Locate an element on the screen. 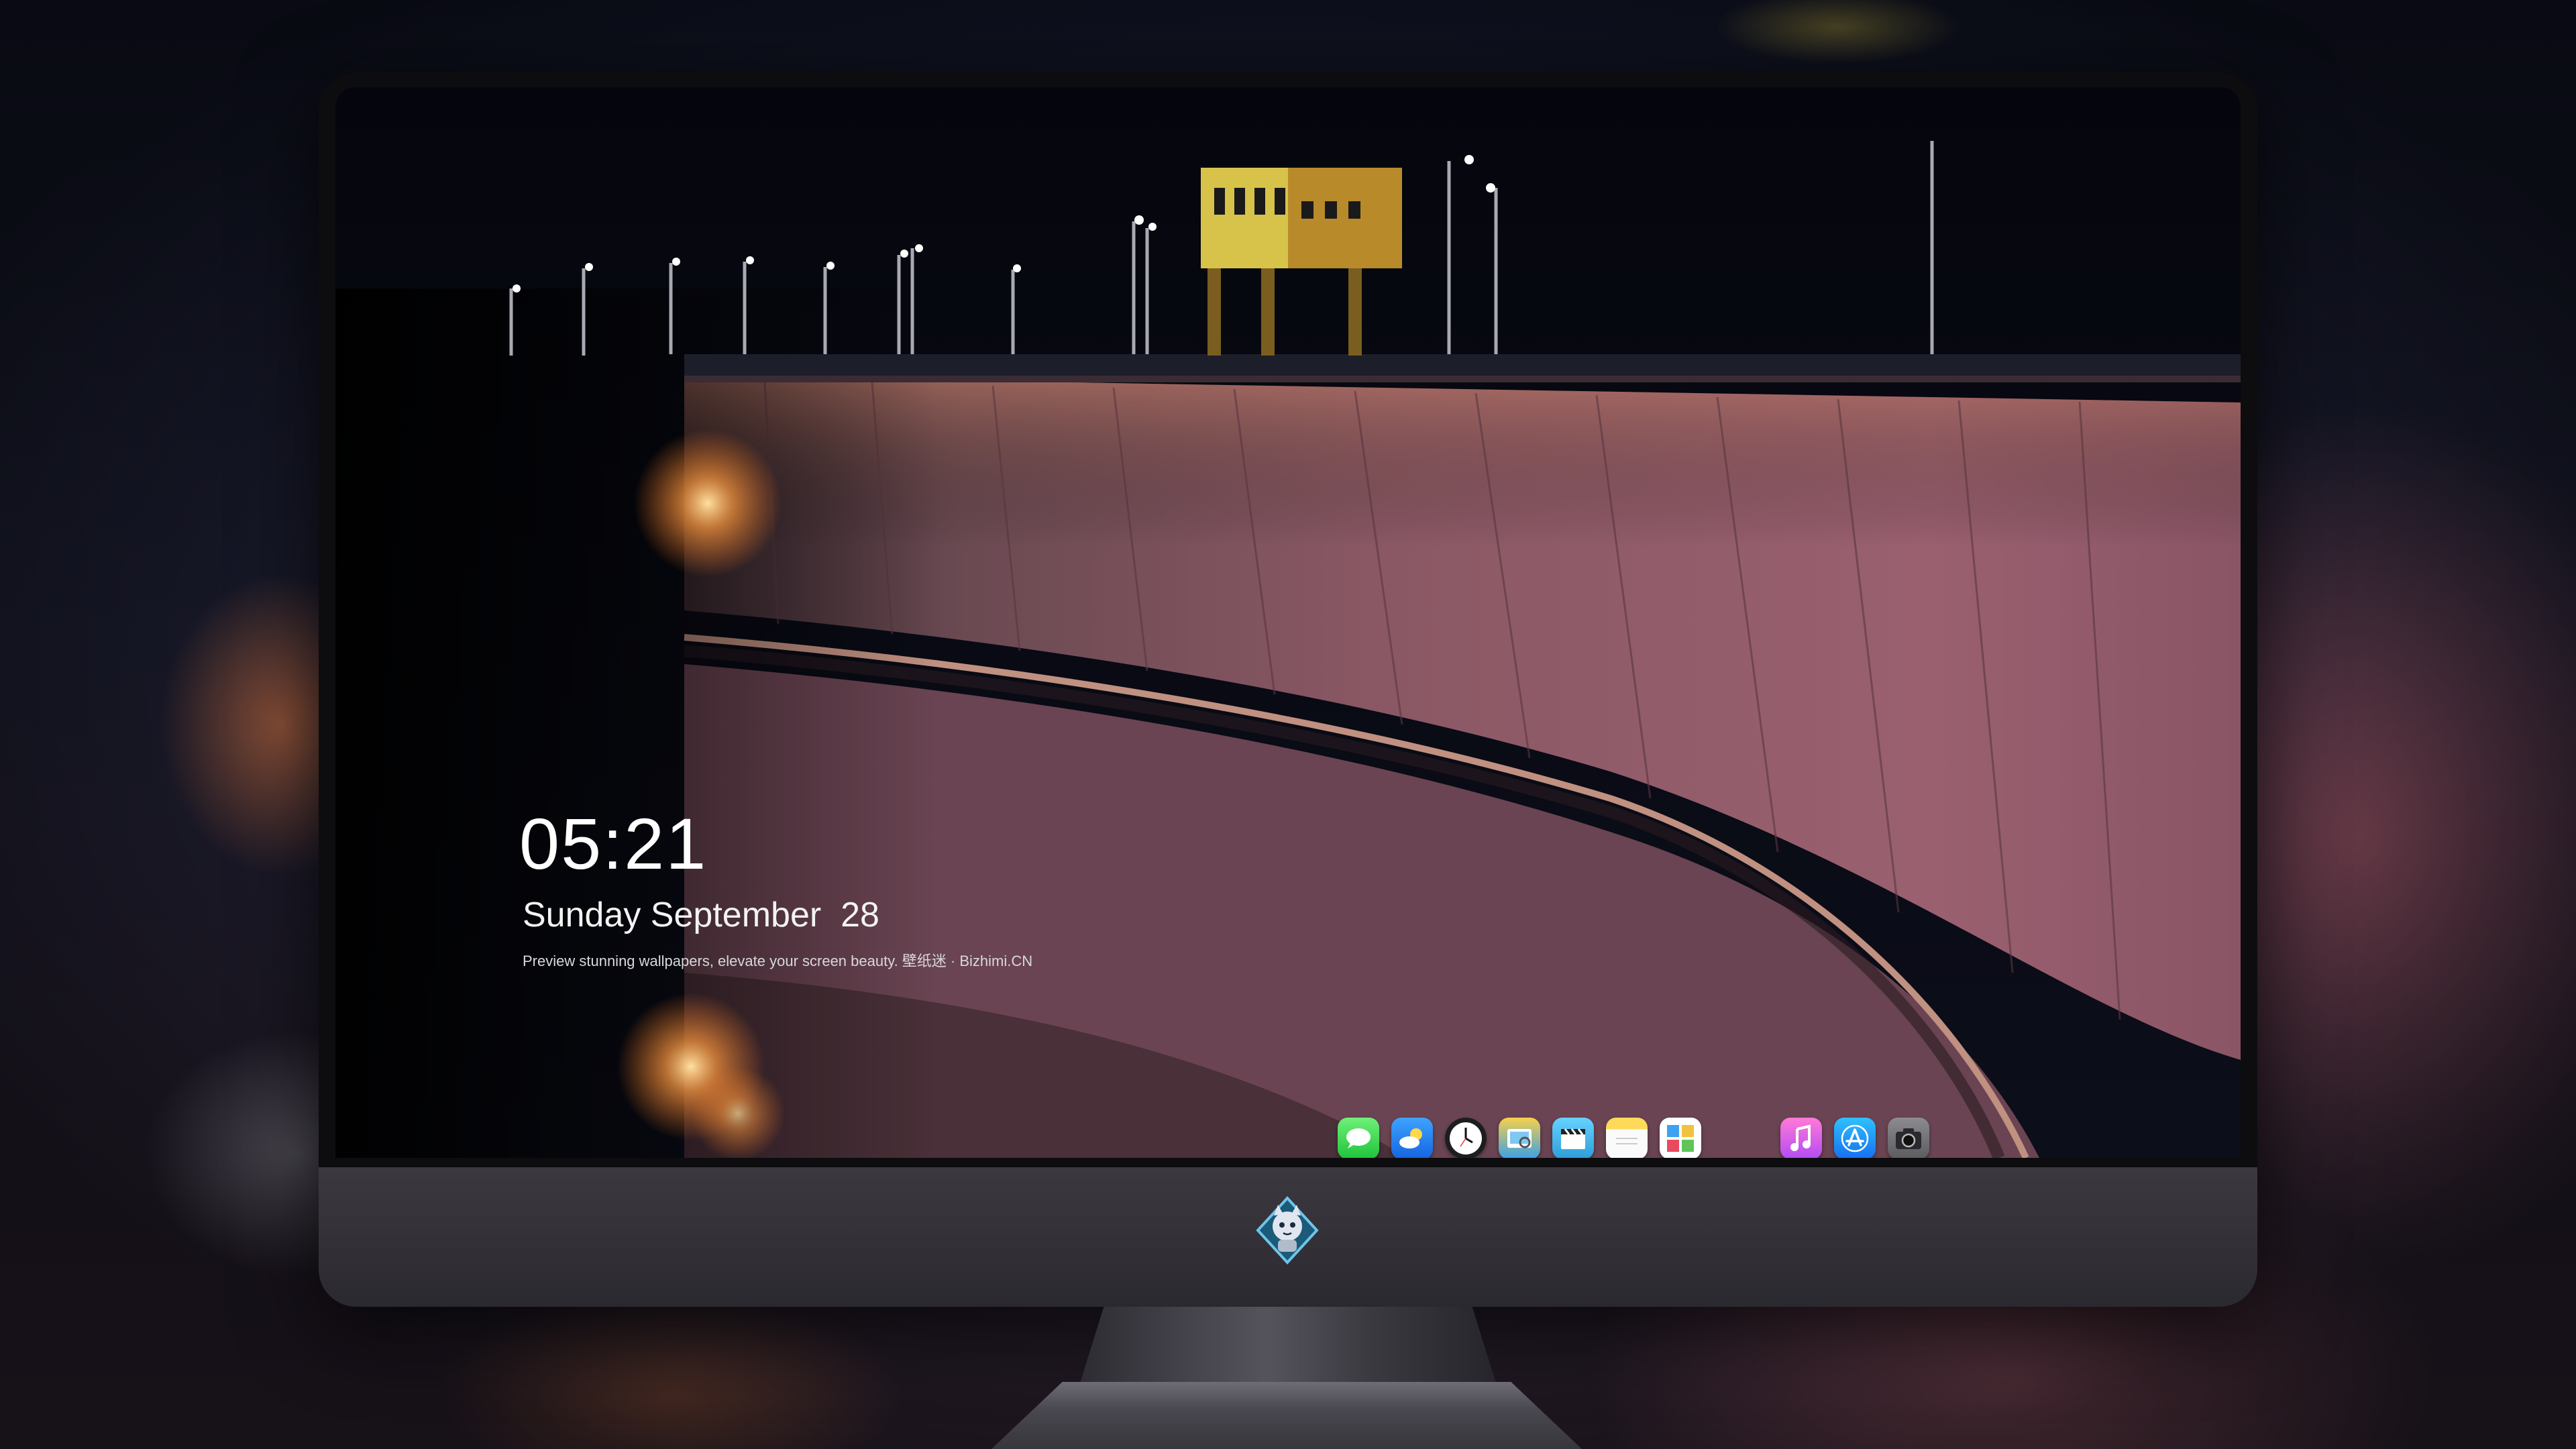 This screenshot has height=1449, width=2576. monitor-chin is located at coordinates (1288, 1237).